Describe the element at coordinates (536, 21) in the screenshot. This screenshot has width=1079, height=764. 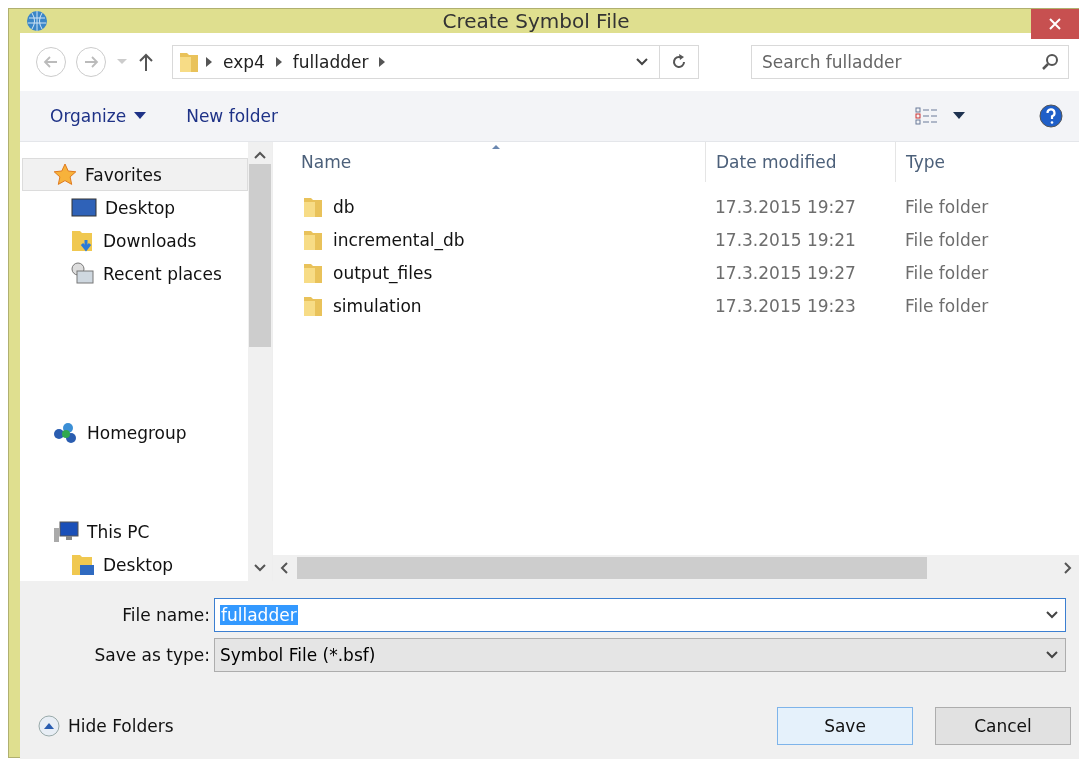
I see `window-title: Create Symbol File` at that location.